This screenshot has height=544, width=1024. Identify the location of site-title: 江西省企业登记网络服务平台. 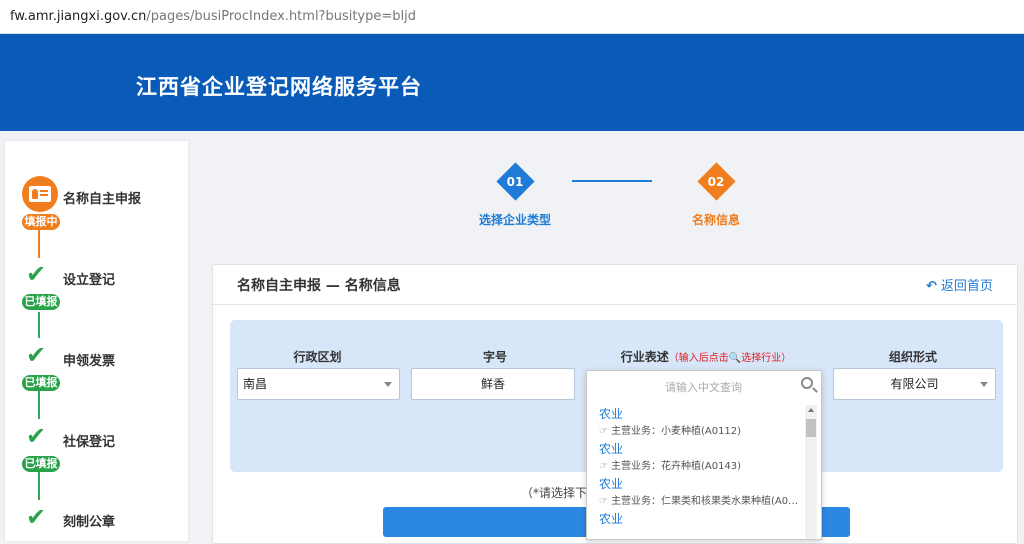
(279, 87).